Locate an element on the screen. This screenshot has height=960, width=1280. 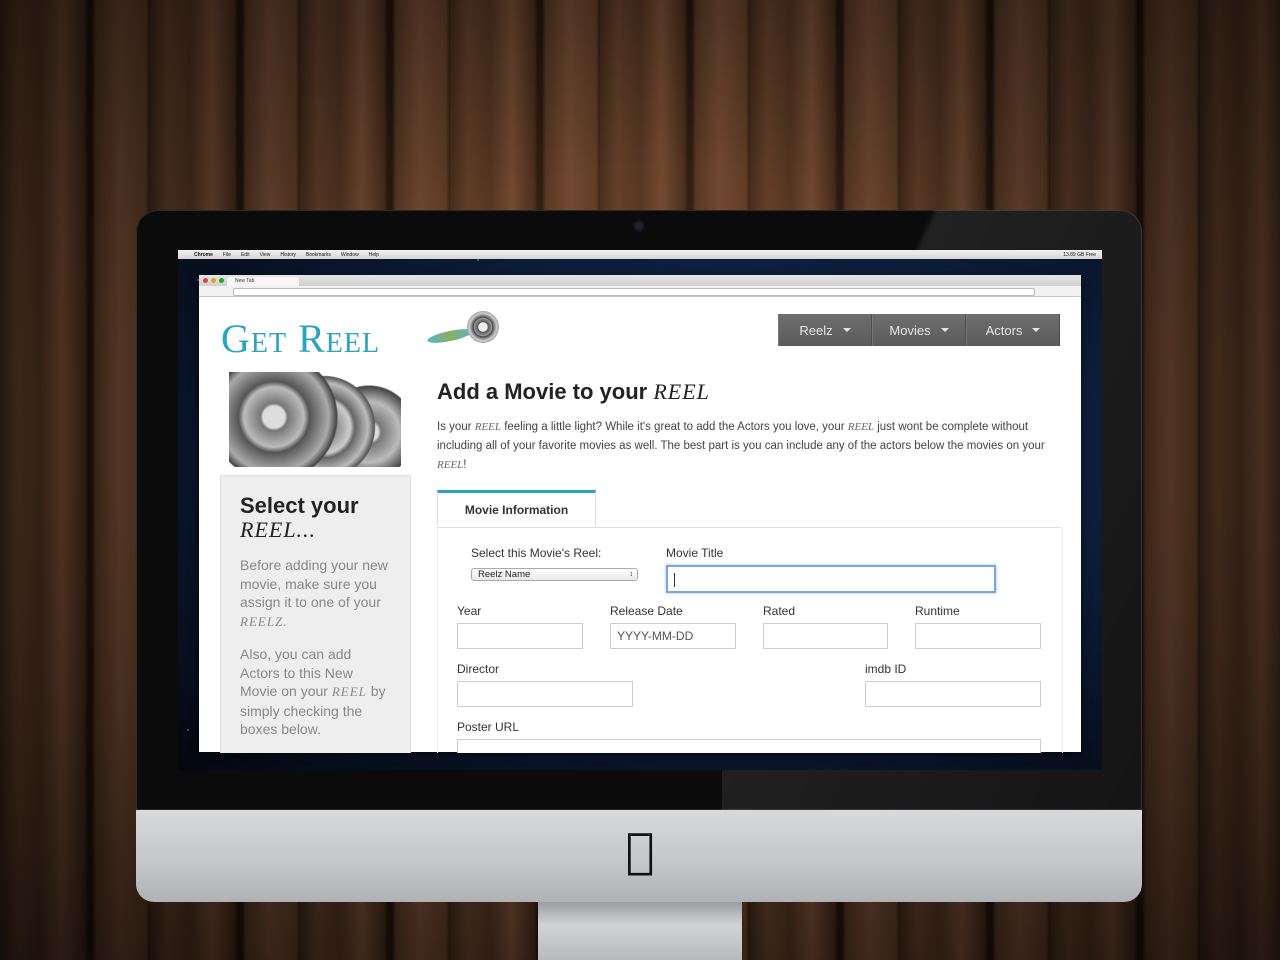
menubar-item-edit: Edit is located at coordinates (245, 255).